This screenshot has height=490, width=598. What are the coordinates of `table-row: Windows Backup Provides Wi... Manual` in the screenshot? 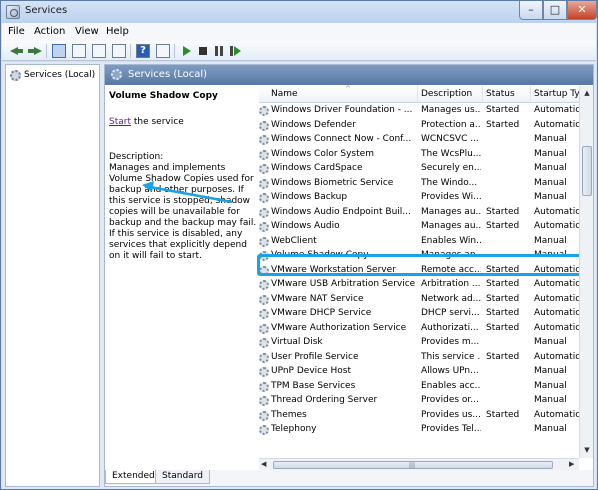 It's located at (419, 198).